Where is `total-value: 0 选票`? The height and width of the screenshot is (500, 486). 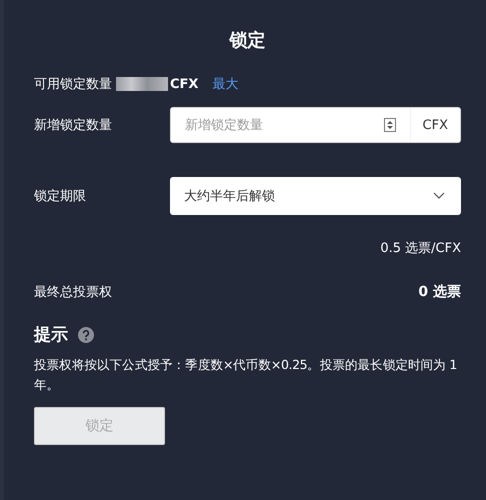 total-value: 0 选票 is located at coordinates (439, 292).